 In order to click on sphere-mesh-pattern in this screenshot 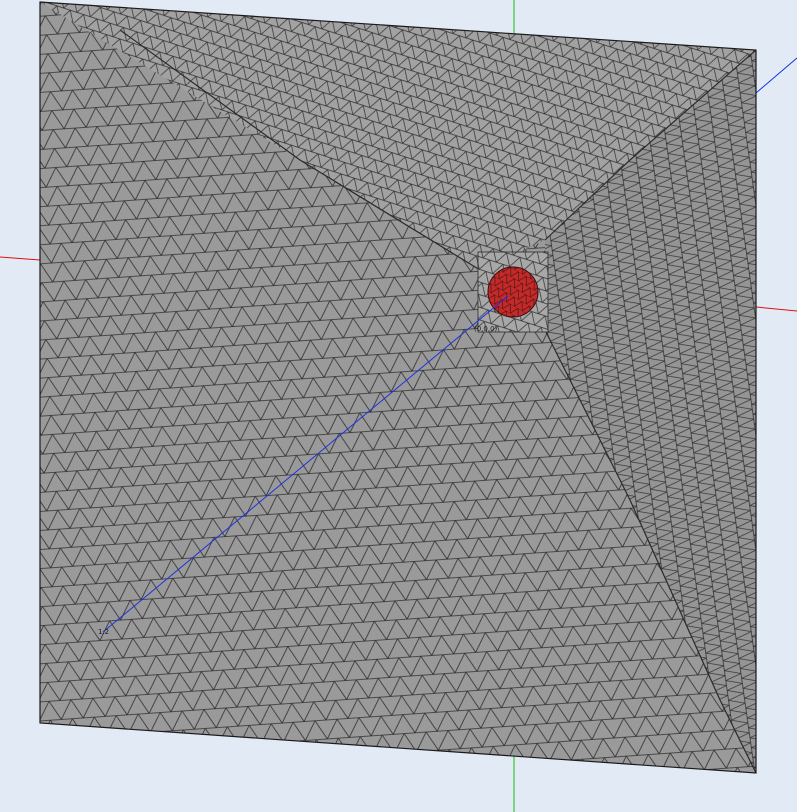, I will do `click(513, 292)`.